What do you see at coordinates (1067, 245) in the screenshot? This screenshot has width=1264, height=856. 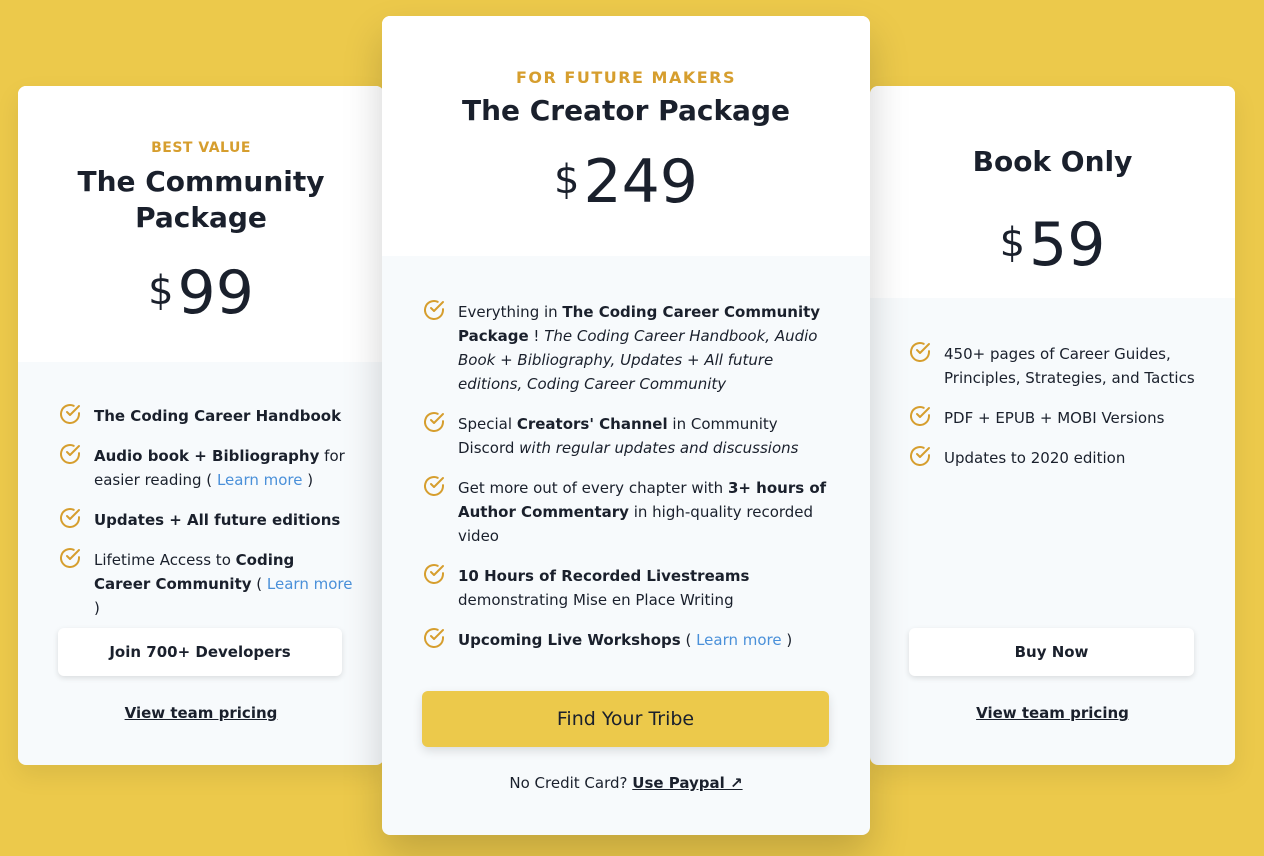 I see `price-amount: 59` at bounding box center [1067, 245].